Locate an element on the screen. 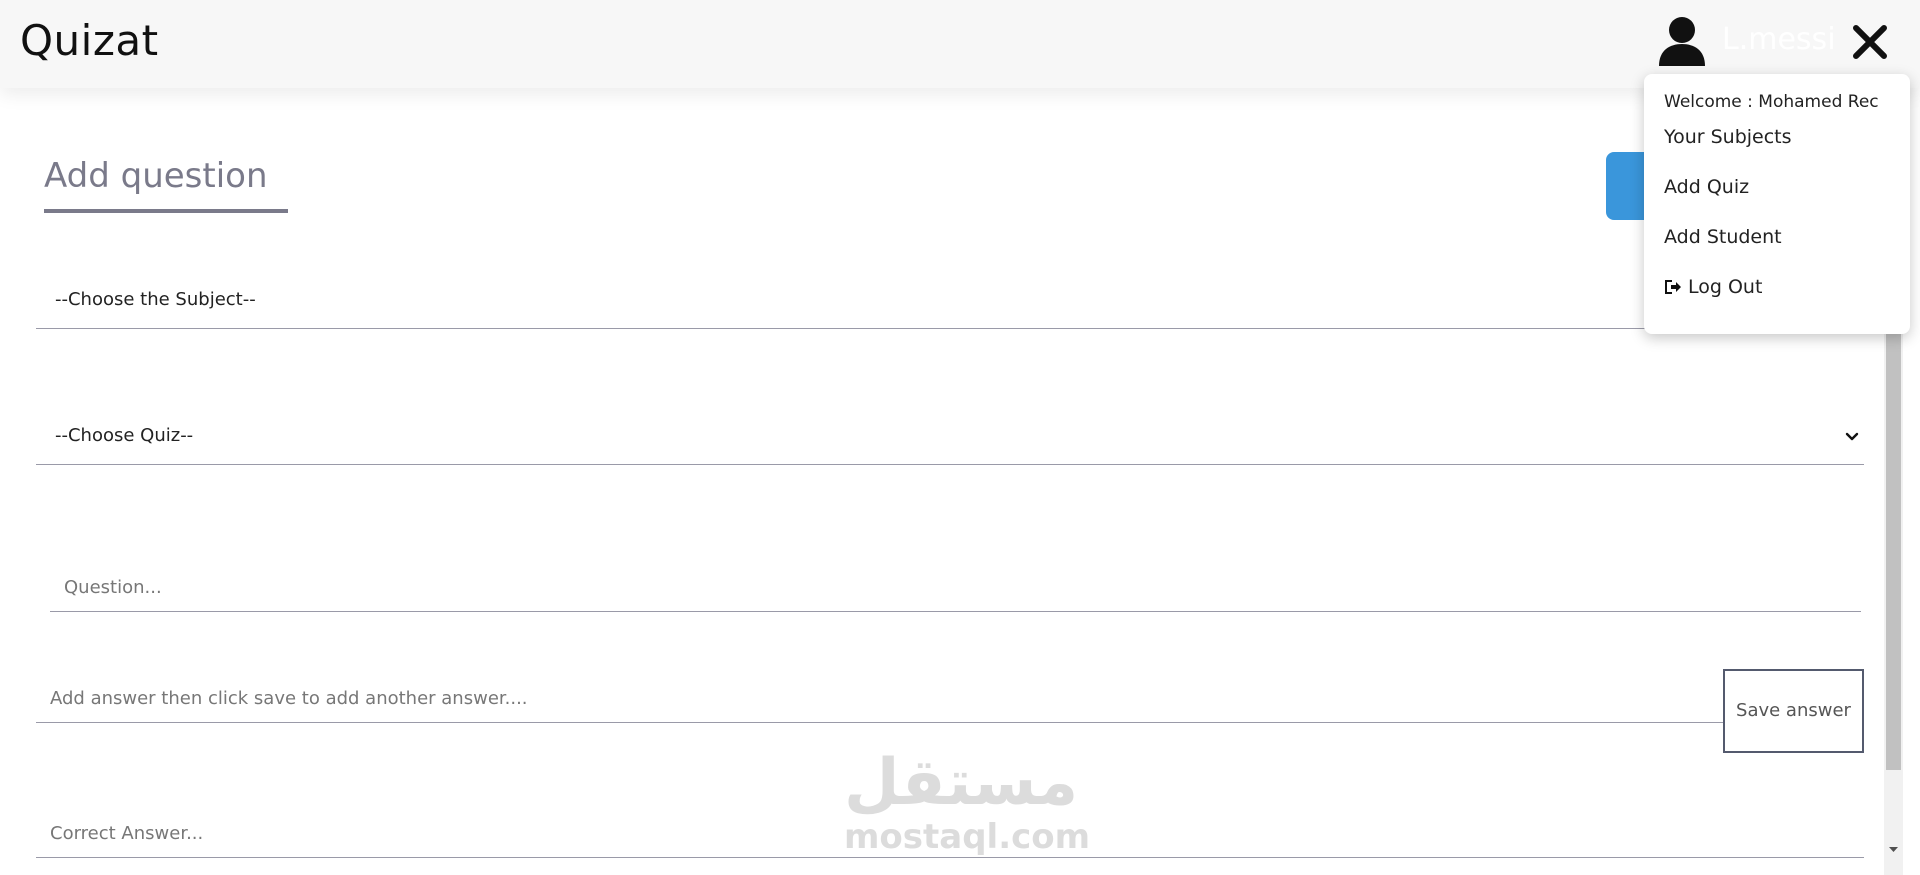 The height and width of the screenshot is (875, 1920). answer-input is located at coordinates (879, 699).